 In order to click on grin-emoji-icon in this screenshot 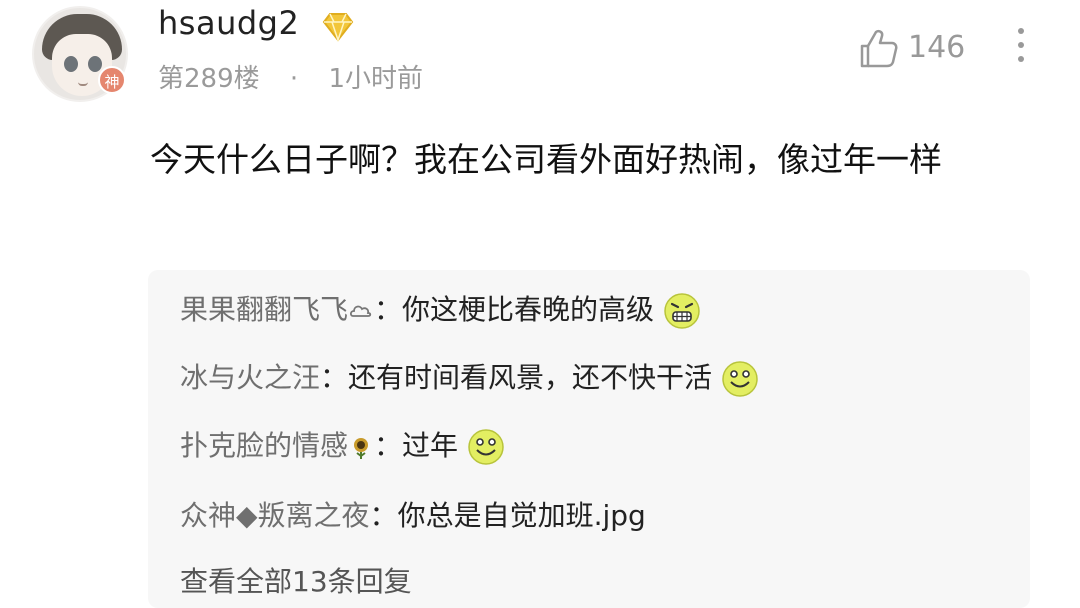, I will do `click(682, 311)`.